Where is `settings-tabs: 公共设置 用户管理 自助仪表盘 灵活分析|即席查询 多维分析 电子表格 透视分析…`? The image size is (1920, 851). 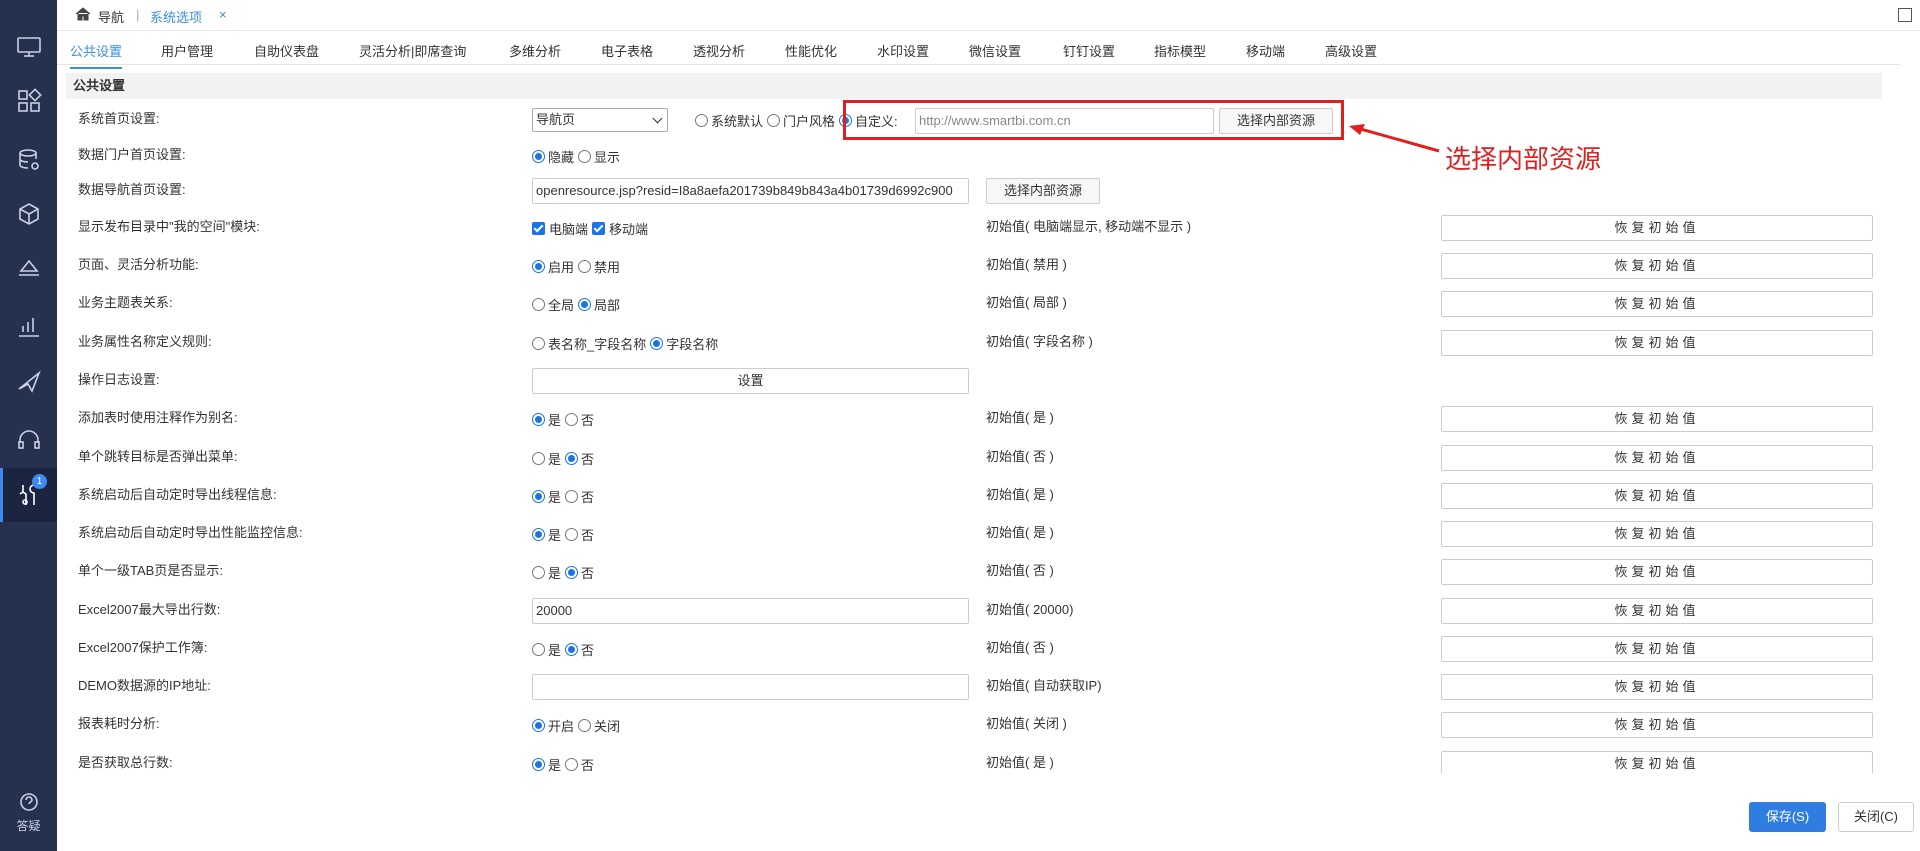 settings-tabs: 公共设置 用户管理 自助仪表盘 灵活分析|即席查询 多维分析 电子表格 透视分析… is located at coordinates (978, 50).